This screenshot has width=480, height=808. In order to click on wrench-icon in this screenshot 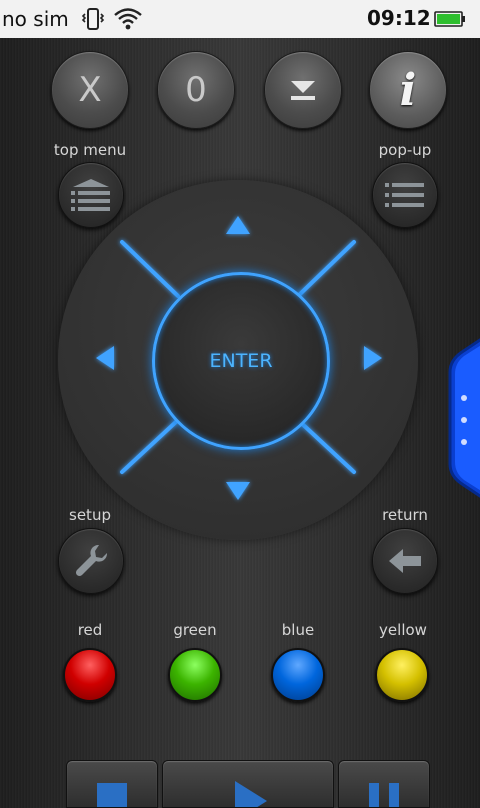, I will do `click(91, 560)`.